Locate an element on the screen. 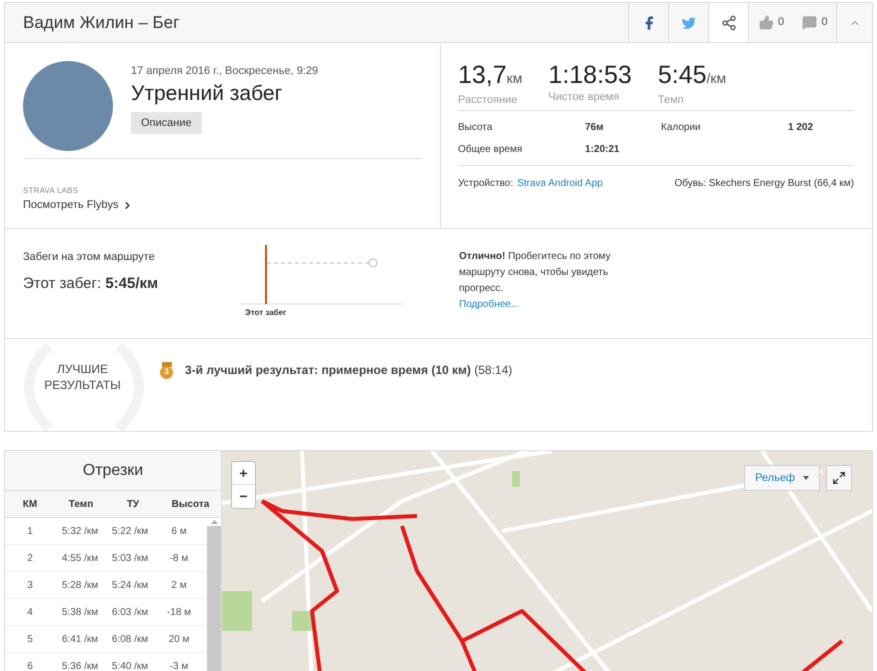 The height and width of the screenshot is (671, 877). activity-date: 17 апреля 2016 г., Воскресенье, 9:29 is located at coordinates (224, 71).